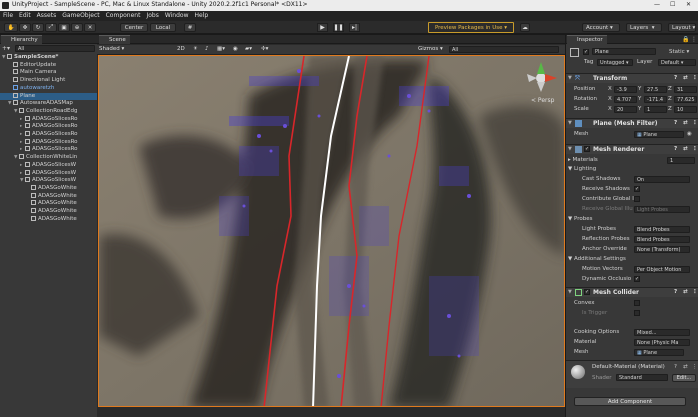  I want to click on menu-edit: Edit, so click(25, 16).